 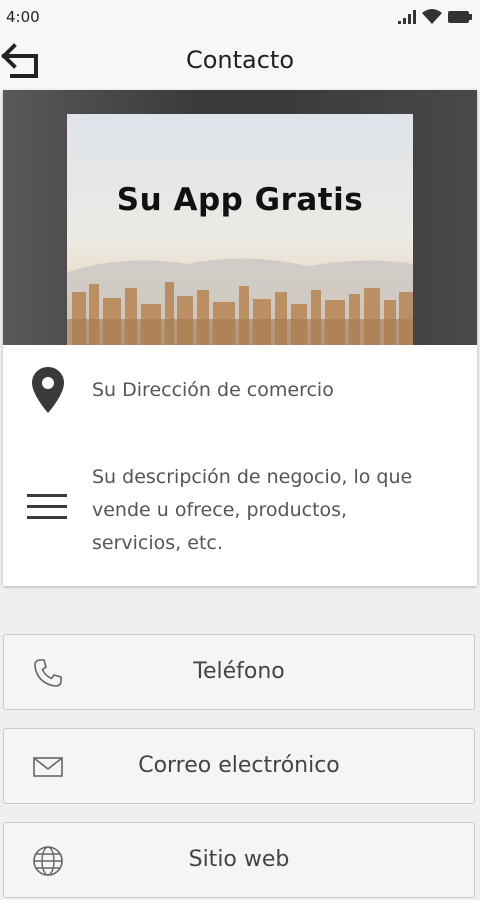 I want to click on description-line: Su descripción de negocio, lo que, so click(x=252, y=477).